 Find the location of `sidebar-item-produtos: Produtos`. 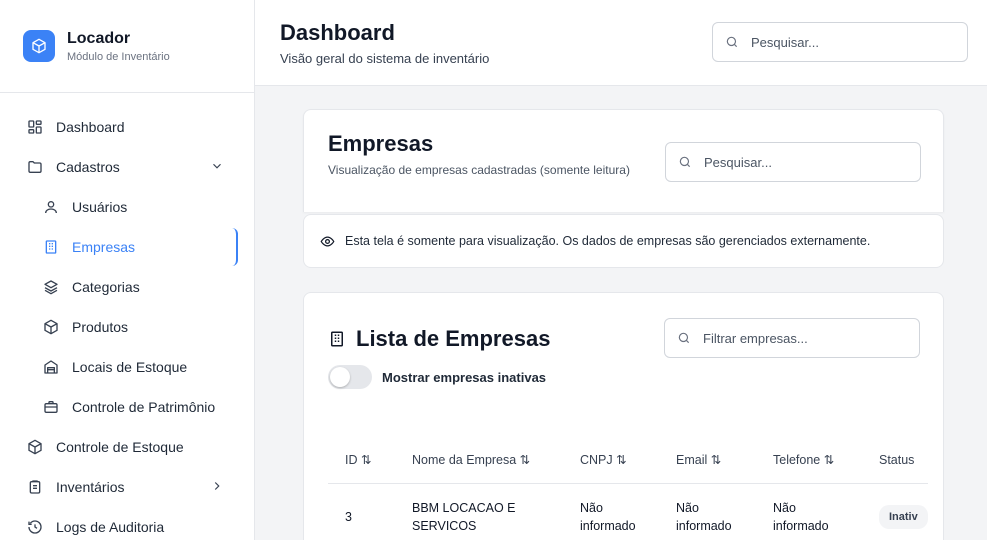

sidebar-item-produtos: Produtos is located at coordinates (127, 327).